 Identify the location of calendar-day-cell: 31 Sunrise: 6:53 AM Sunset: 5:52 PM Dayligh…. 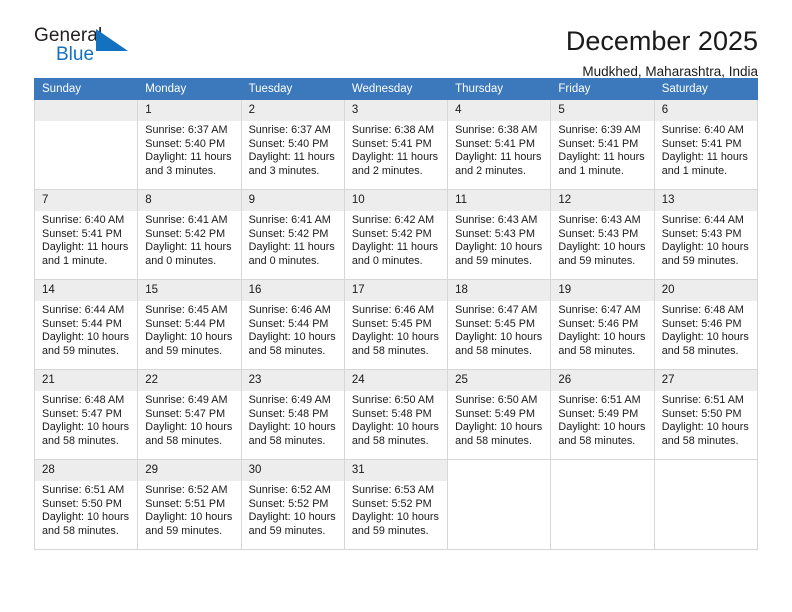
(396, 504).